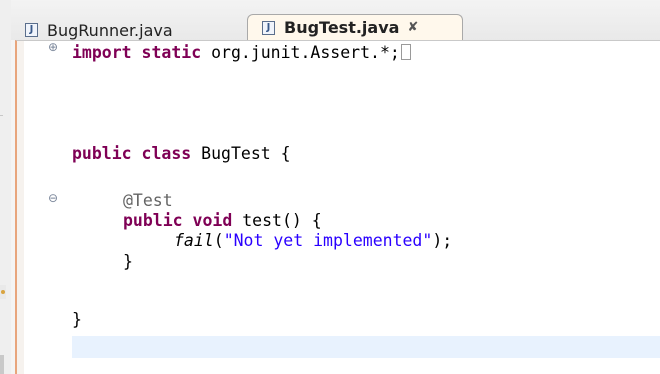  Describe the element at coordinates (241, 53) in the screenshot. I see `code-line-import: import static org.junit.Assert.*;` at that location.